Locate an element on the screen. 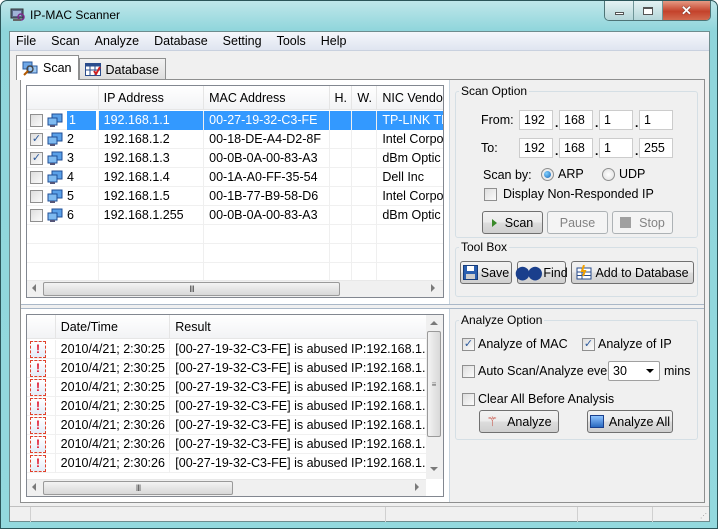  col-status is located at coordinates (41, 327).